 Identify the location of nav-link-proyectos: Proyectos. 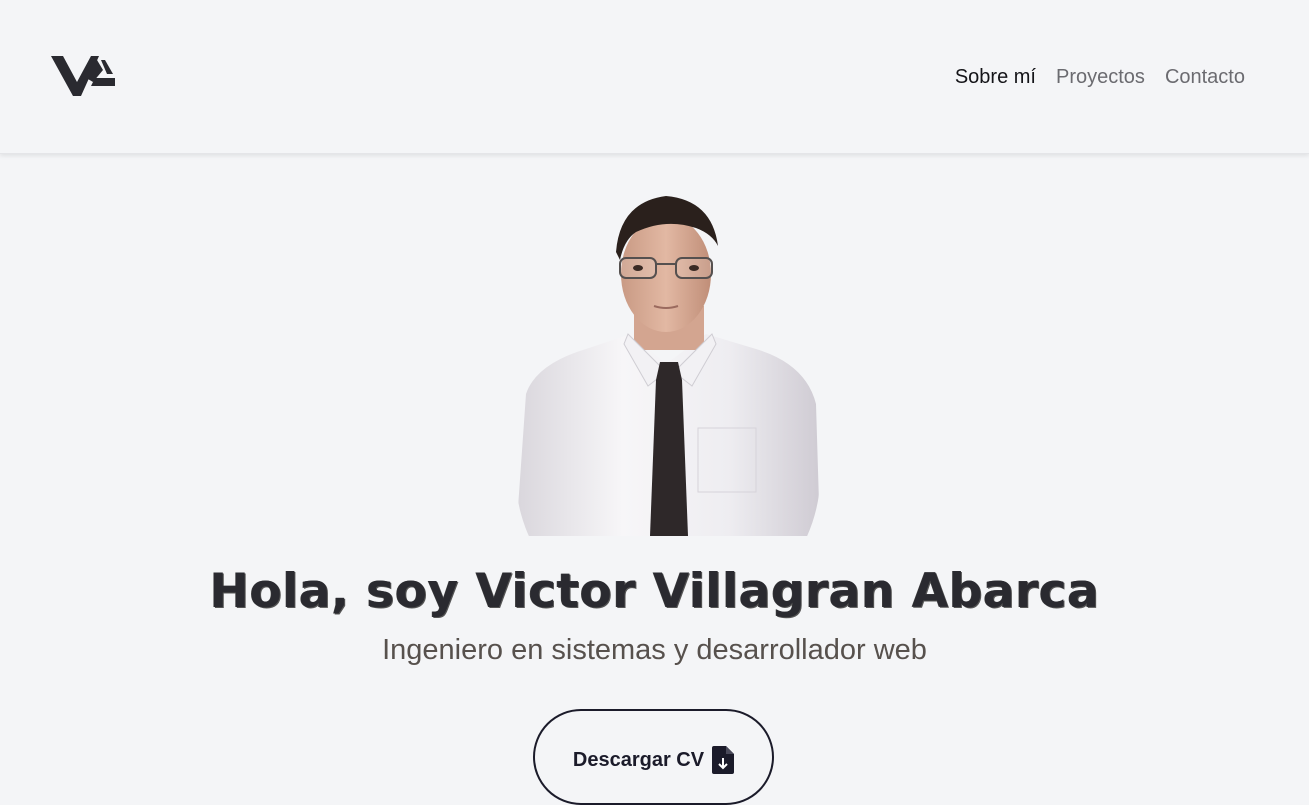
(1100, 77).